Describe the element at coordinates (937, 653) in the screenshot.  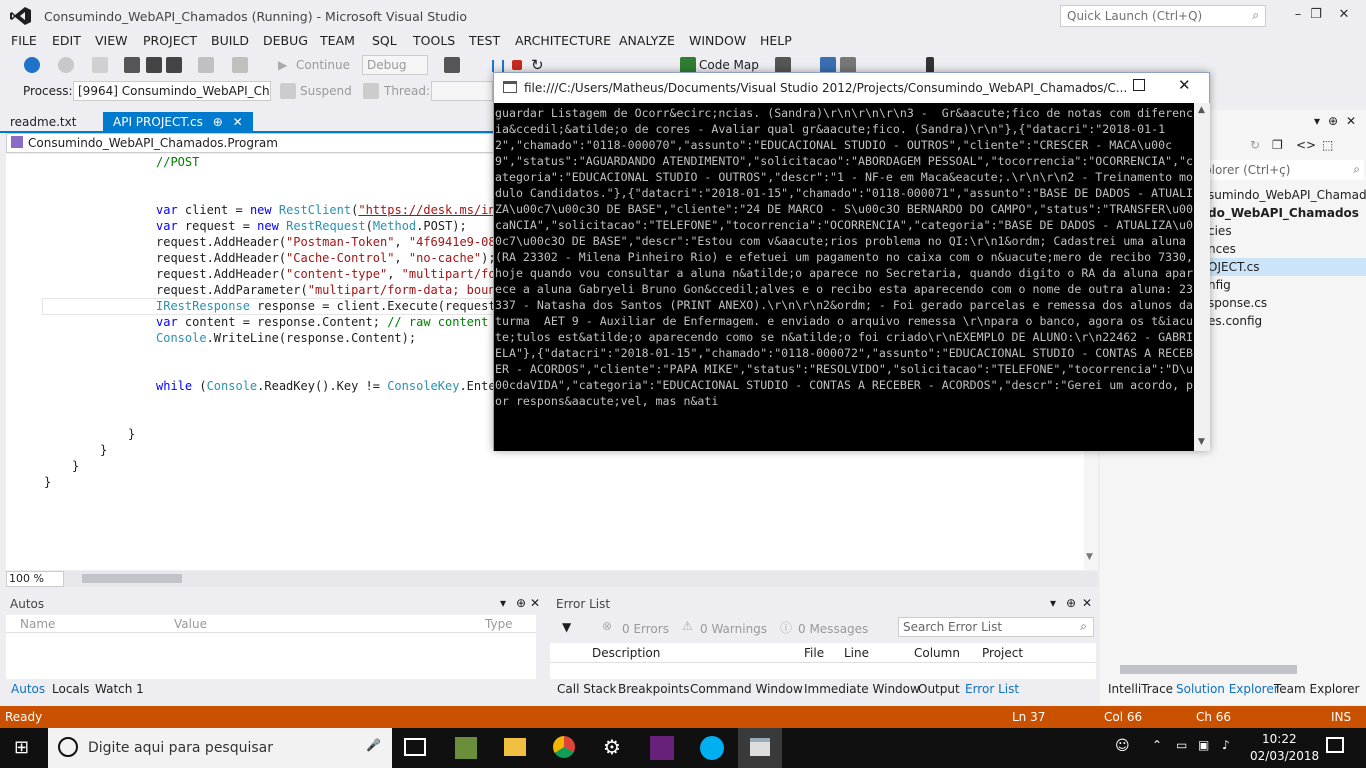
I see `col-column: Column` at that location.